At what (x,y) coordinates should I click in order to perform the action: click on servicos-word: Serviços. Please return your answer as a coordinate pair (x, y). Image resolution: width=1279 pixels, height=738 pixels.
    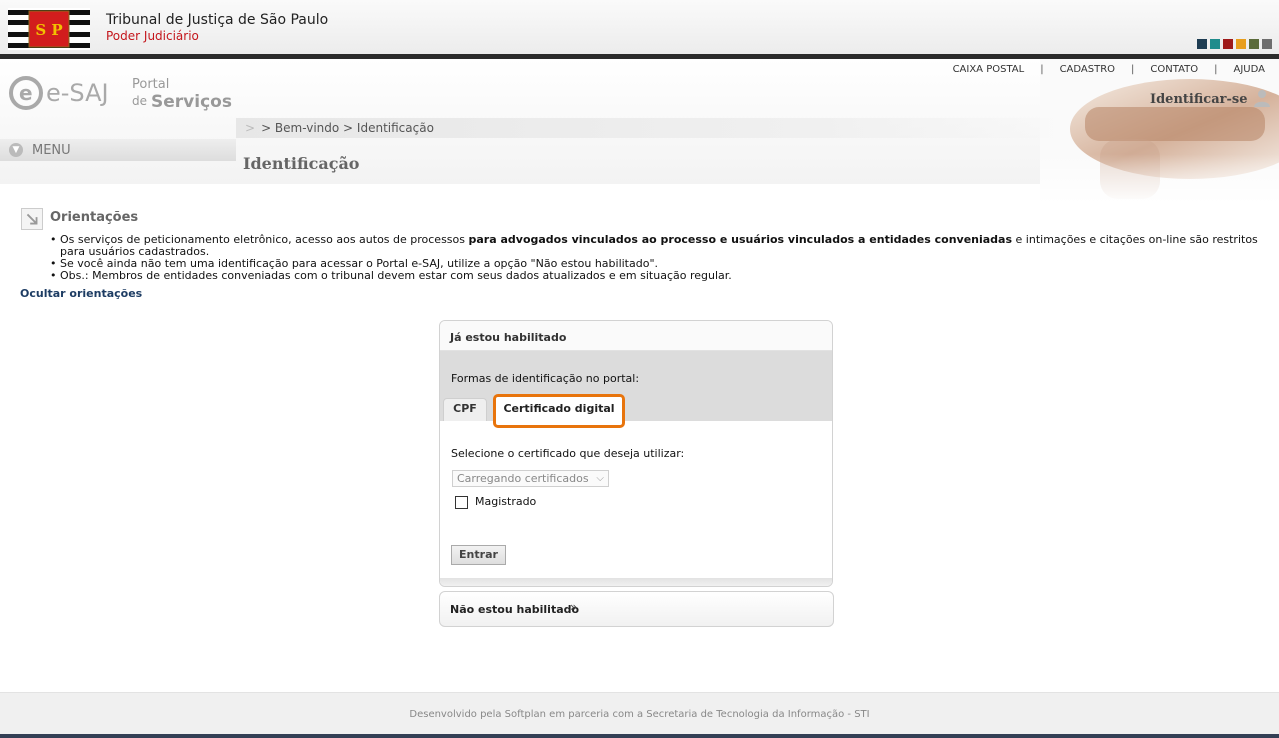
    Looking at the image, I should click on (191, 102).